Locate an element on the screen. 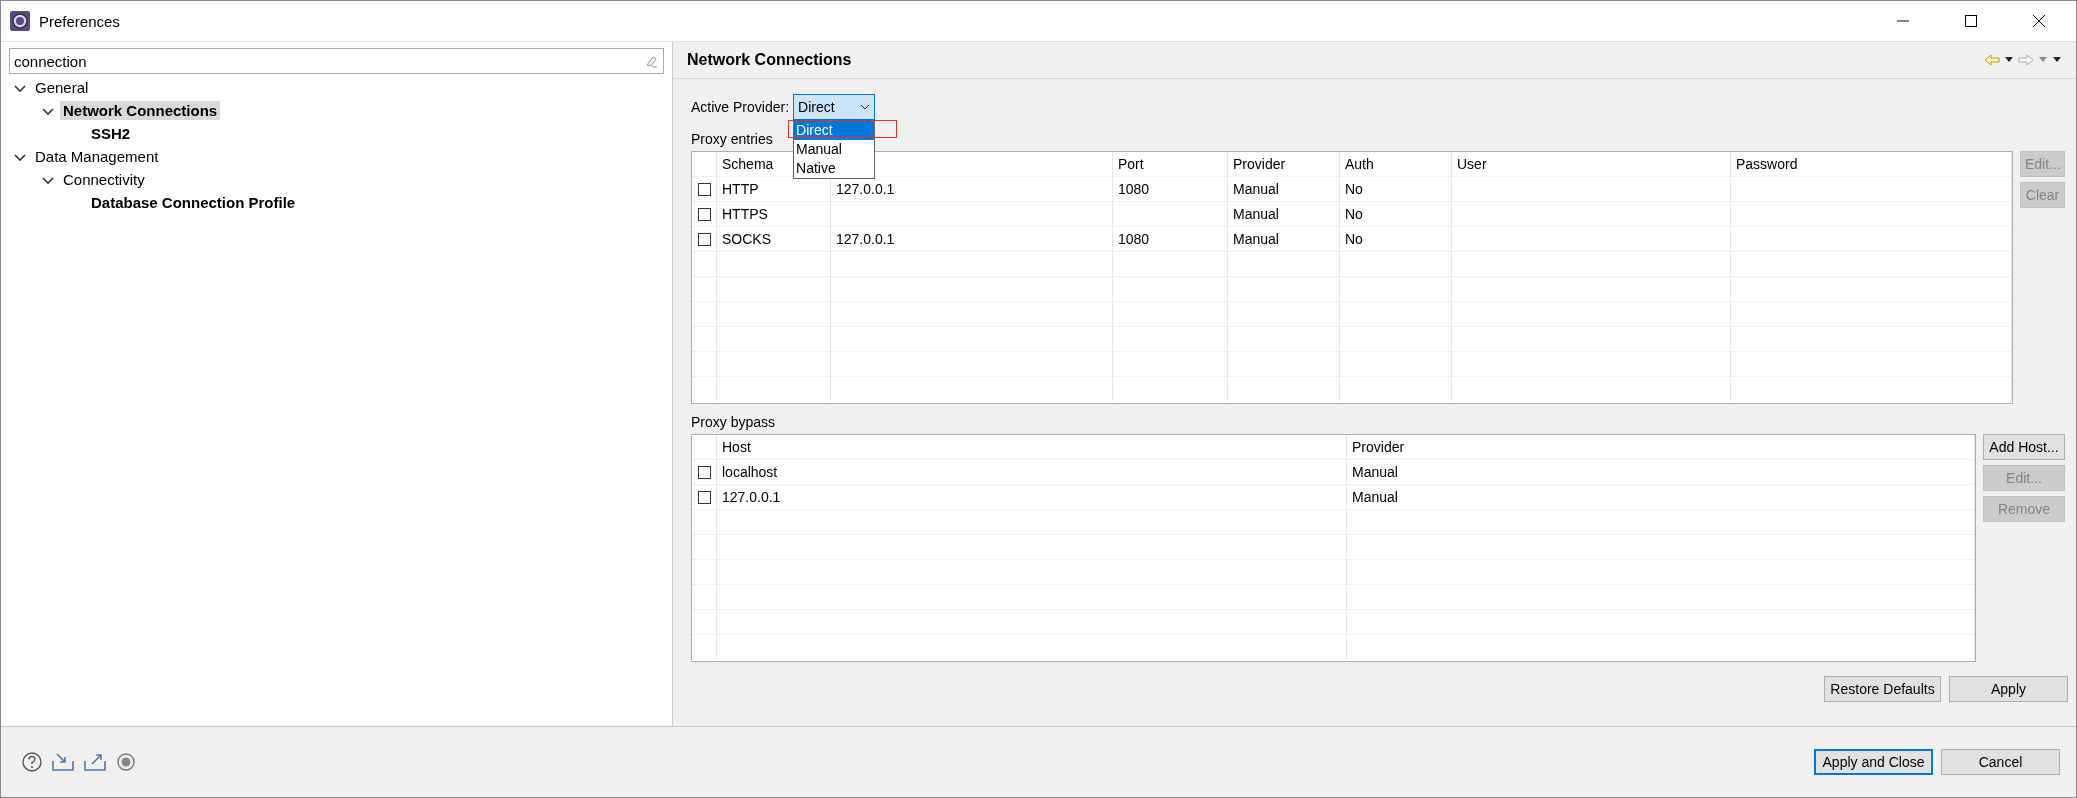  tree-item: SSH2 is located at coordinates (111, 133).